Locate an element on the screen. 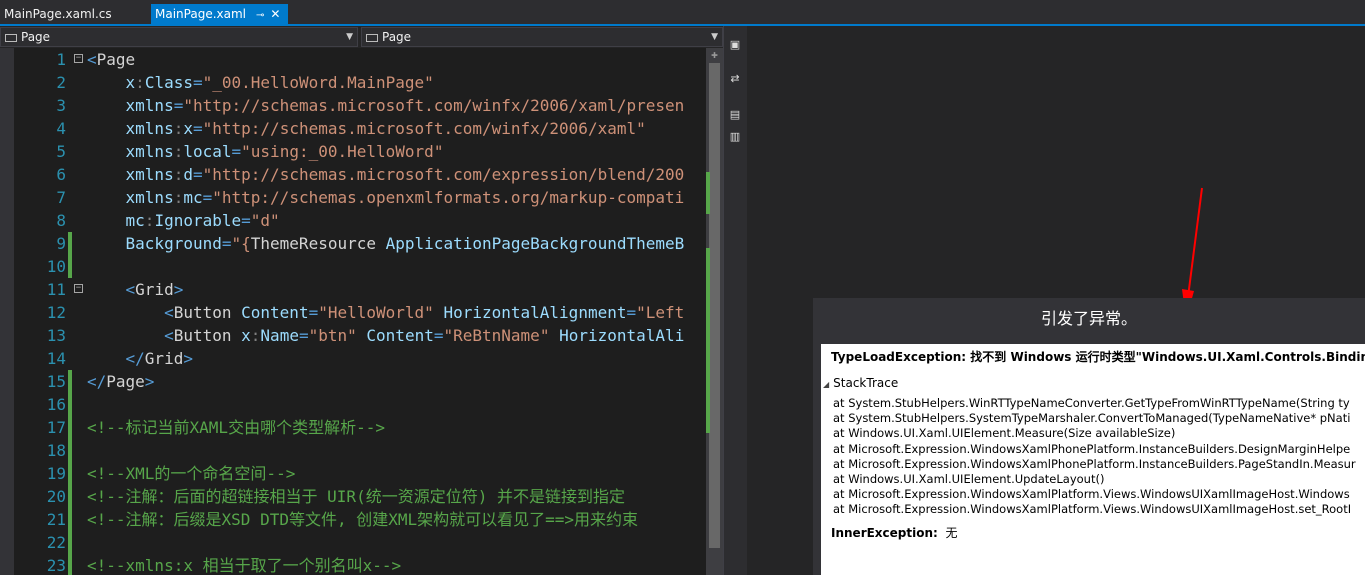 The height and width of the screenshot is (575, 1365). close-icon: ✕ is located at coordinates (275, 14).